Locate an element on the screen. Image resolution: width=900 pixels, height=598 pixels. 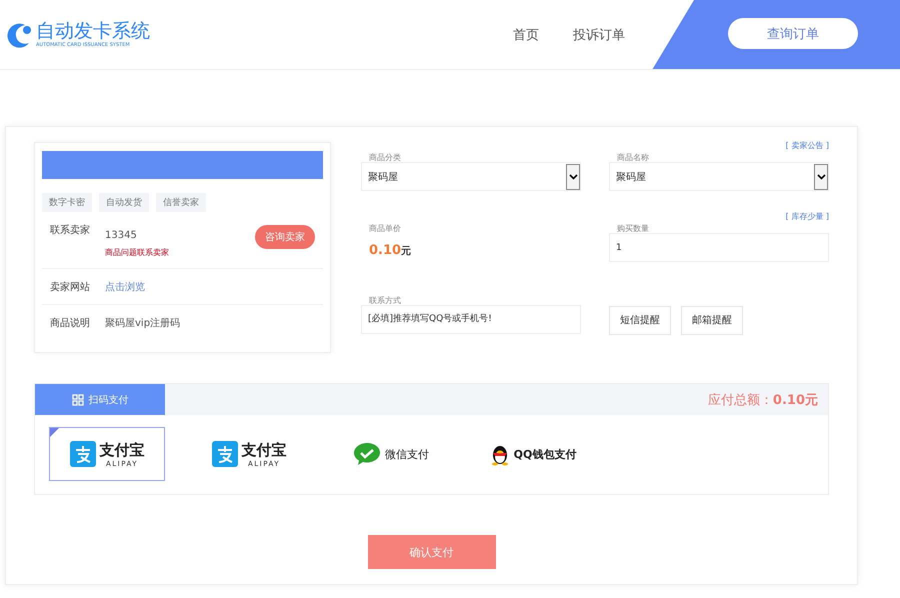
stock-link: [ 库存少量 ] is located at coordinates (807, 216).